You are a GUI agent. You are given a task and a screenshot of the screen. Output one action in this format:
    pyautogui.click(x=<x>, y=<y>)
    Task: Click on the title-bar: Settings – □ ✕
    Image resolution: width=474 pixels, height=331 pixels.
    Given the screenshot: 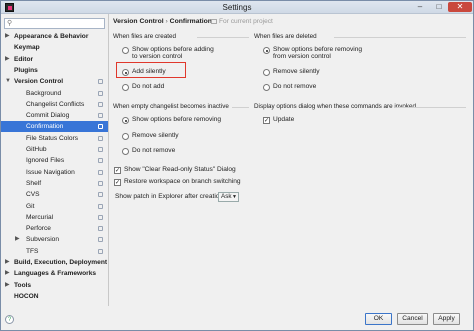 What is the action you would take?
    pyautogui.click(x=237, y=7)
    